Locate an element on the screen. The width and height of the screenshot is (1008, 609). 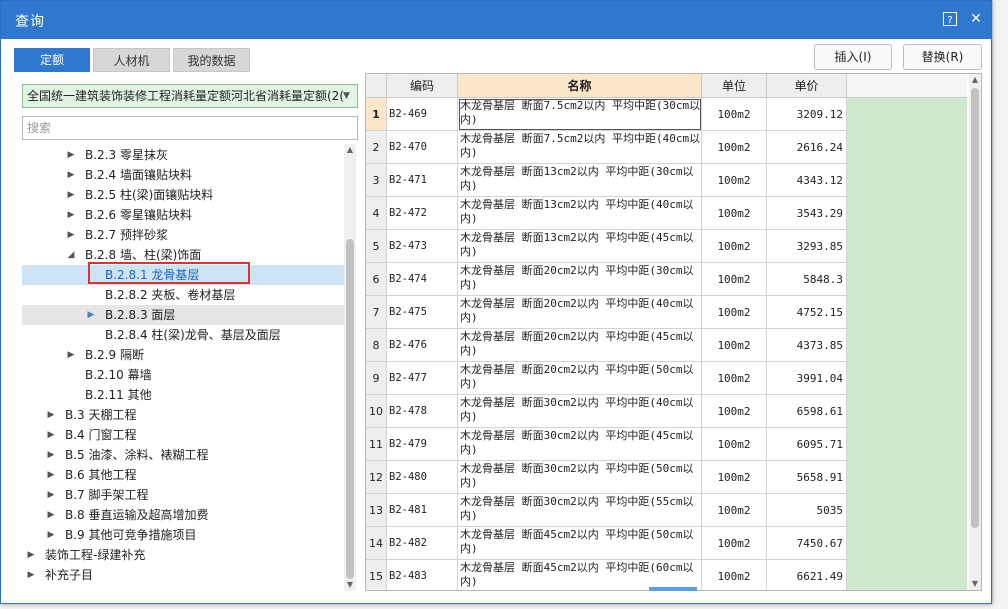
splitter-handle is located at coordinates (673, 589).